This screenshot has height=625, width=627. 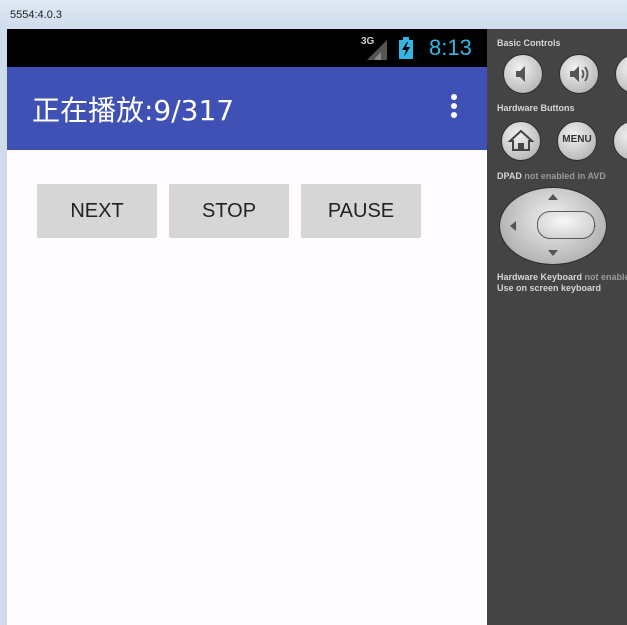 What do you see at coordinates (540, 277) in the screenshot?
I see `keyboard-label: Hardware Keyboard` at bounding box center [540, 277].